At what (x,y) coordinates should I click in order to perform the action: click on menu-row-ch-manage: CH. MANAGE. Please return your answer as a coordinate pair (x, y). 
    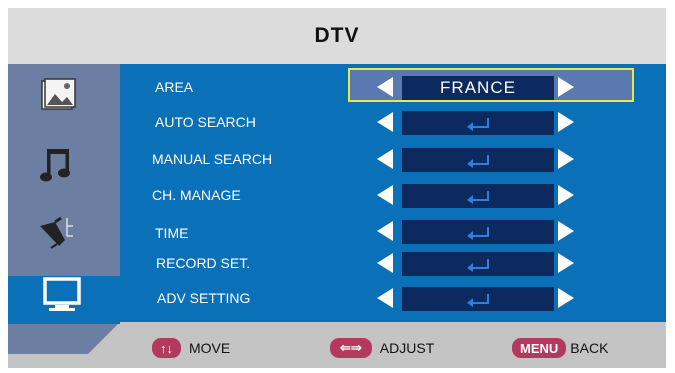
    Looking at the image, I should click on (385, 195).